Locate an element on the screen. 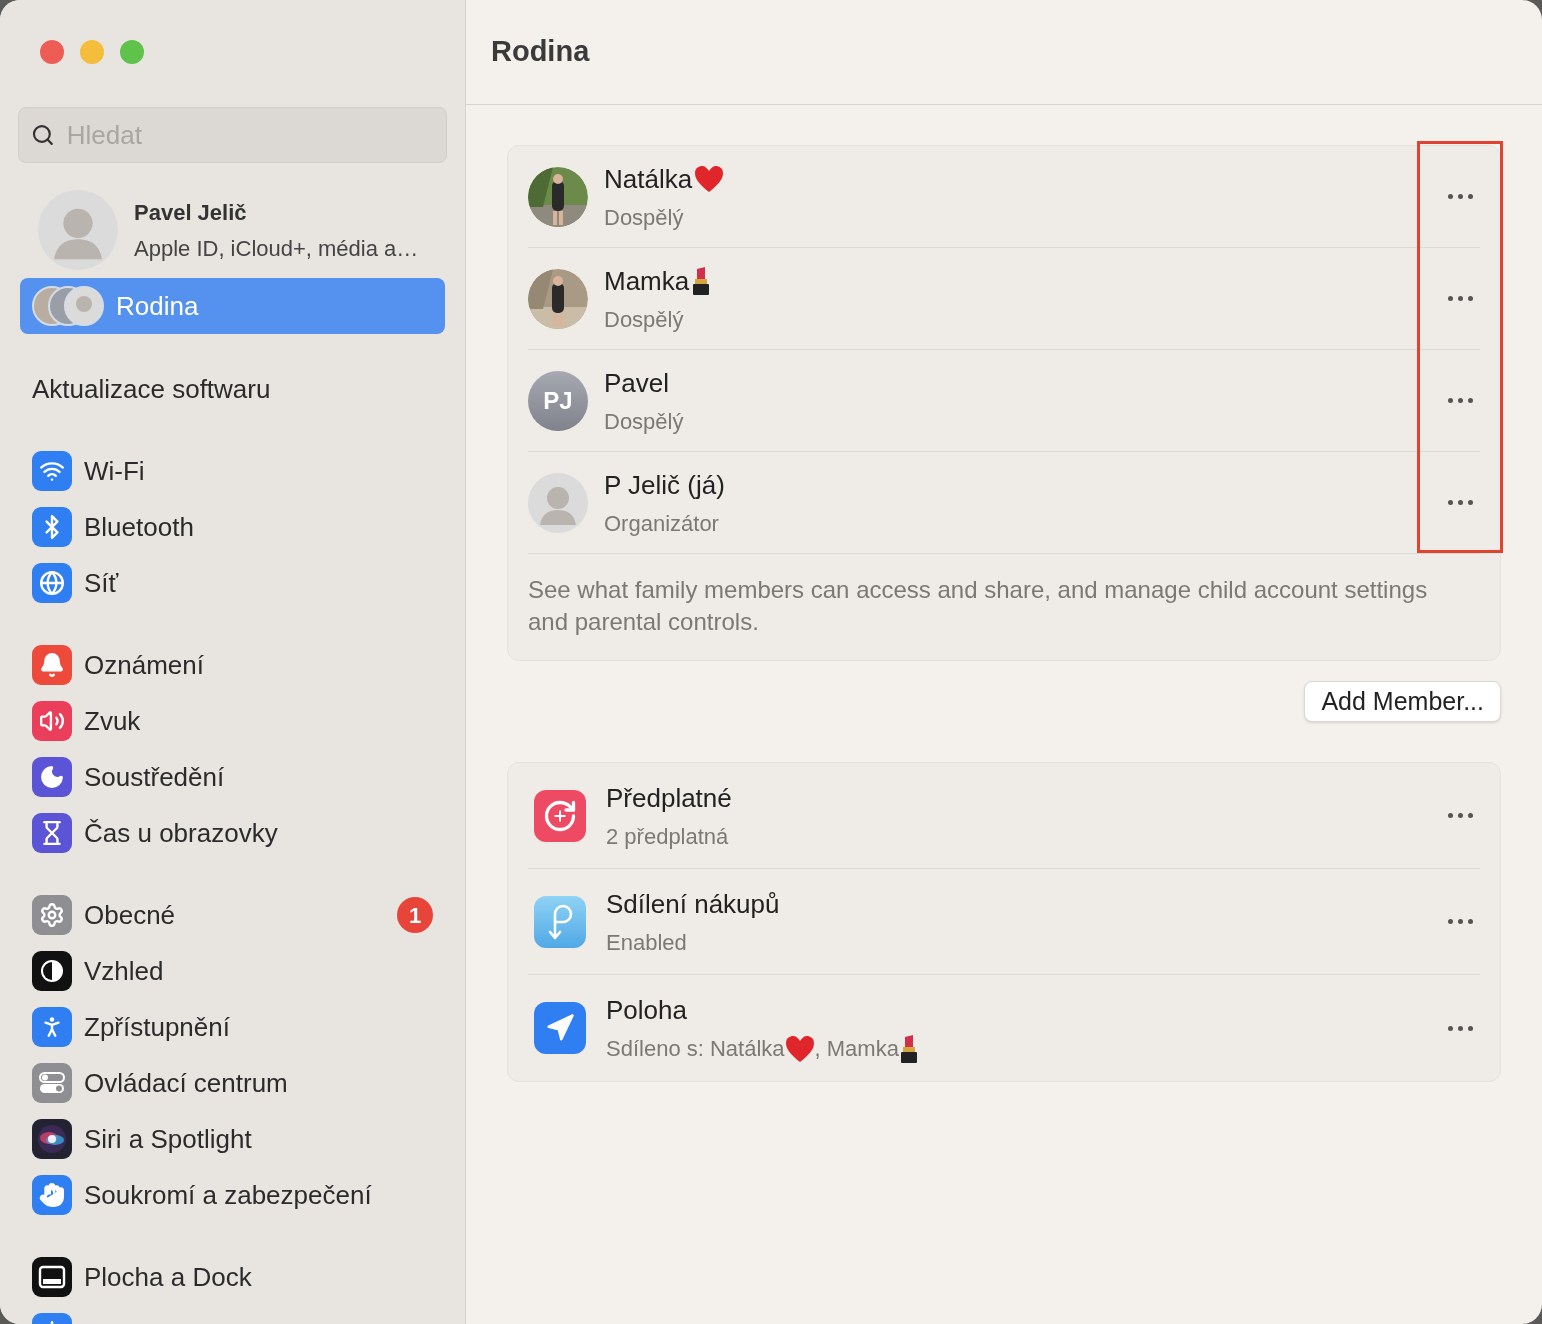 This screenshot has width=1542, height=1324. service-title: Předplatné is located at coordinates (669, 798).